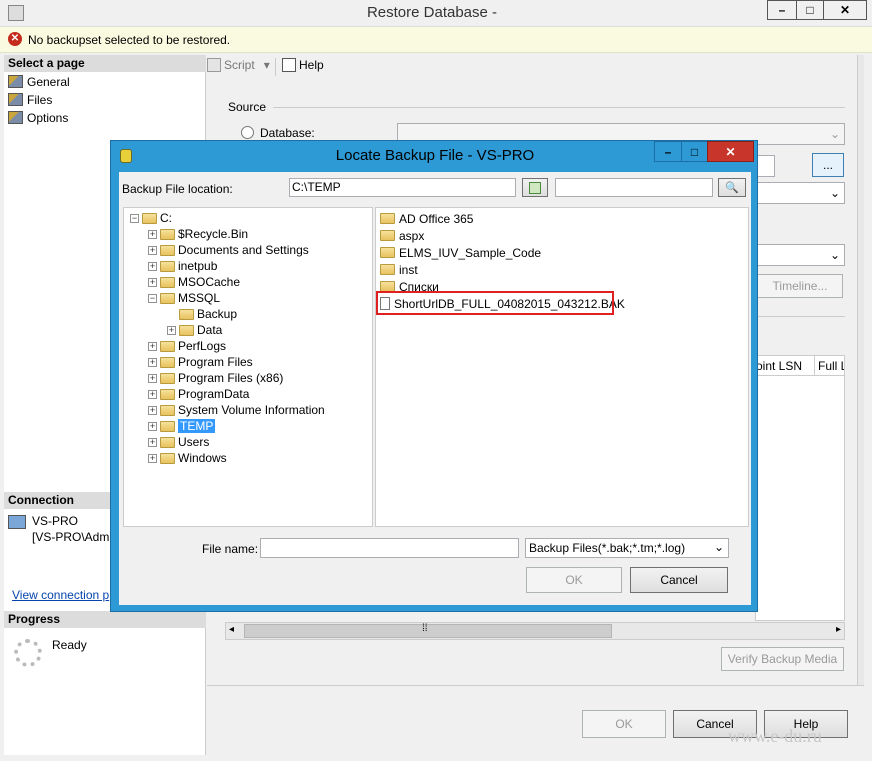  I want to click on progress-spinner-icon, so click(28, 653).